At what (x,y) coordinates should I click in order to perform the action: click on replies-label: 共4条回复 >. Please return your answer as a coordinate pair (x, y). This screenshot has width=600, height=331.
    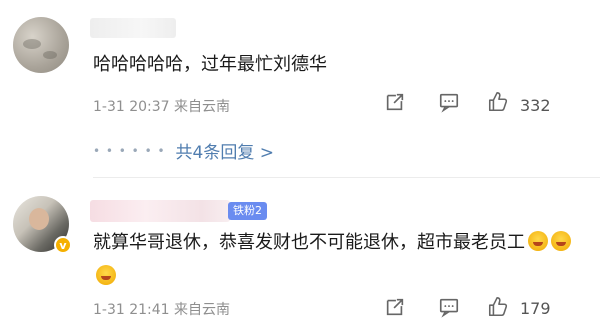
    Looking at the image, I should click on (225, 153).